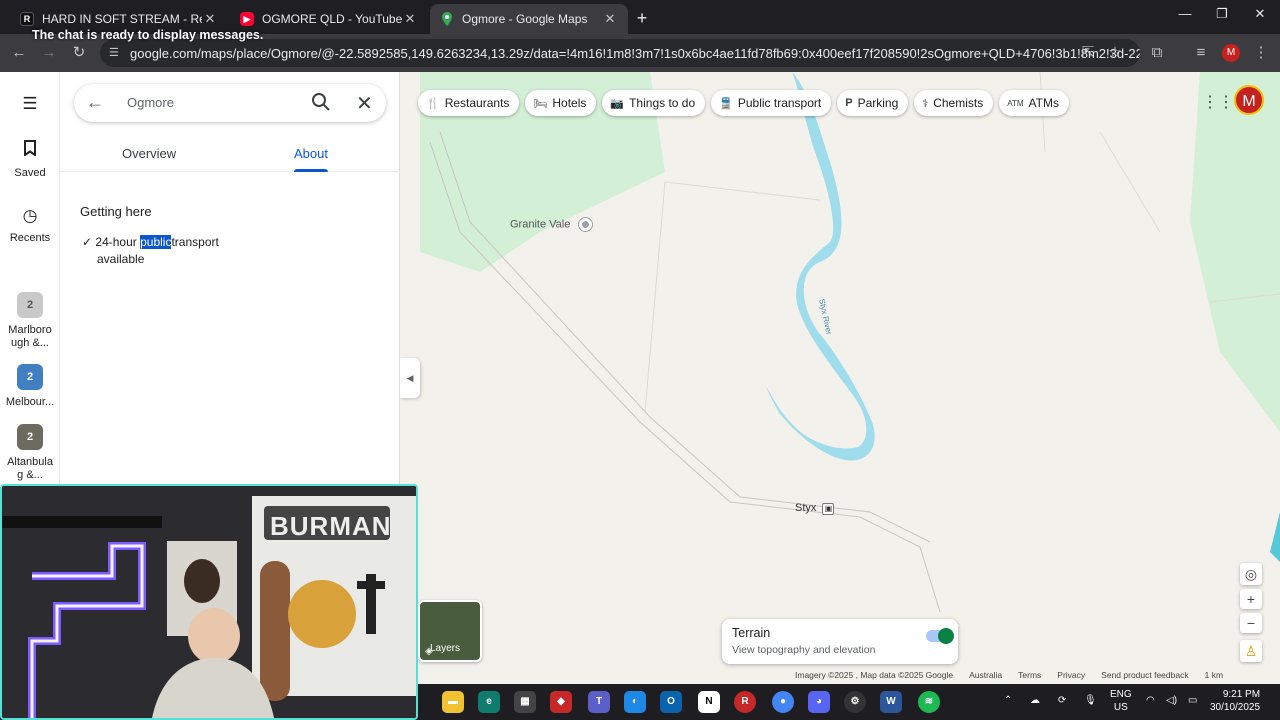 The image size is (1280, 720). I want to click on word-icon: W, so click(891, 702).